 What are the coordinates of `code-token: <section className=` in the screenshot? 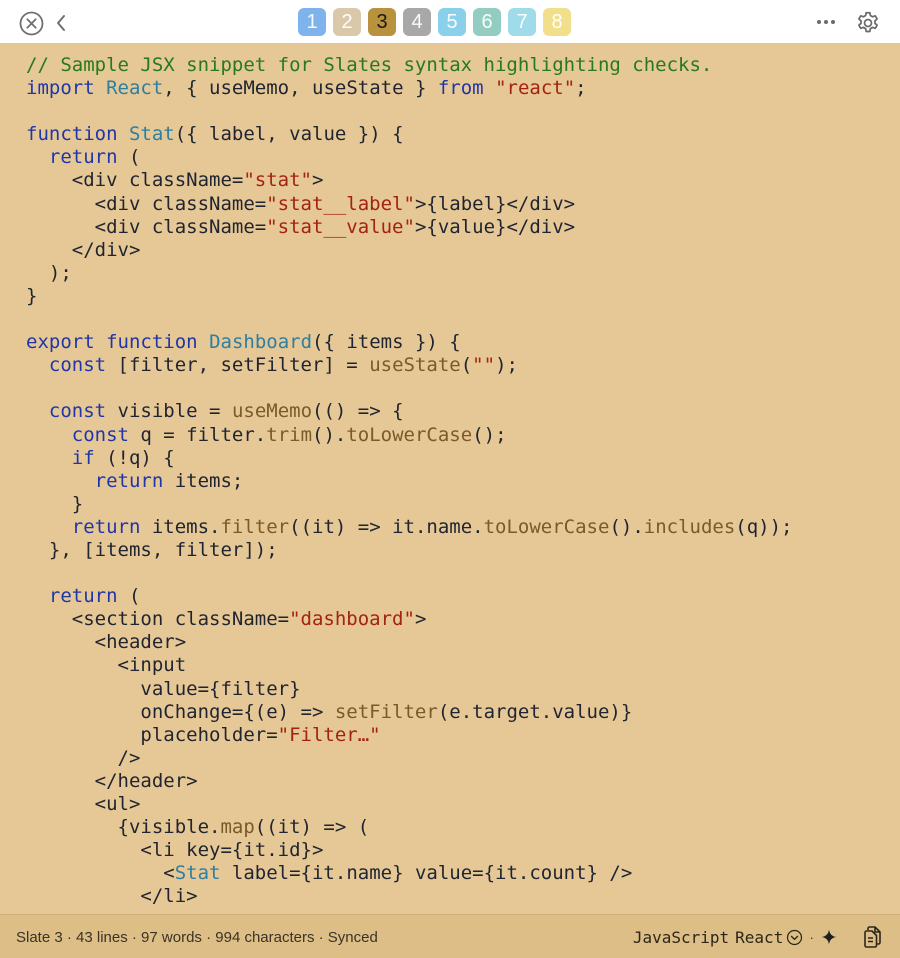 It's located at (158, 619).